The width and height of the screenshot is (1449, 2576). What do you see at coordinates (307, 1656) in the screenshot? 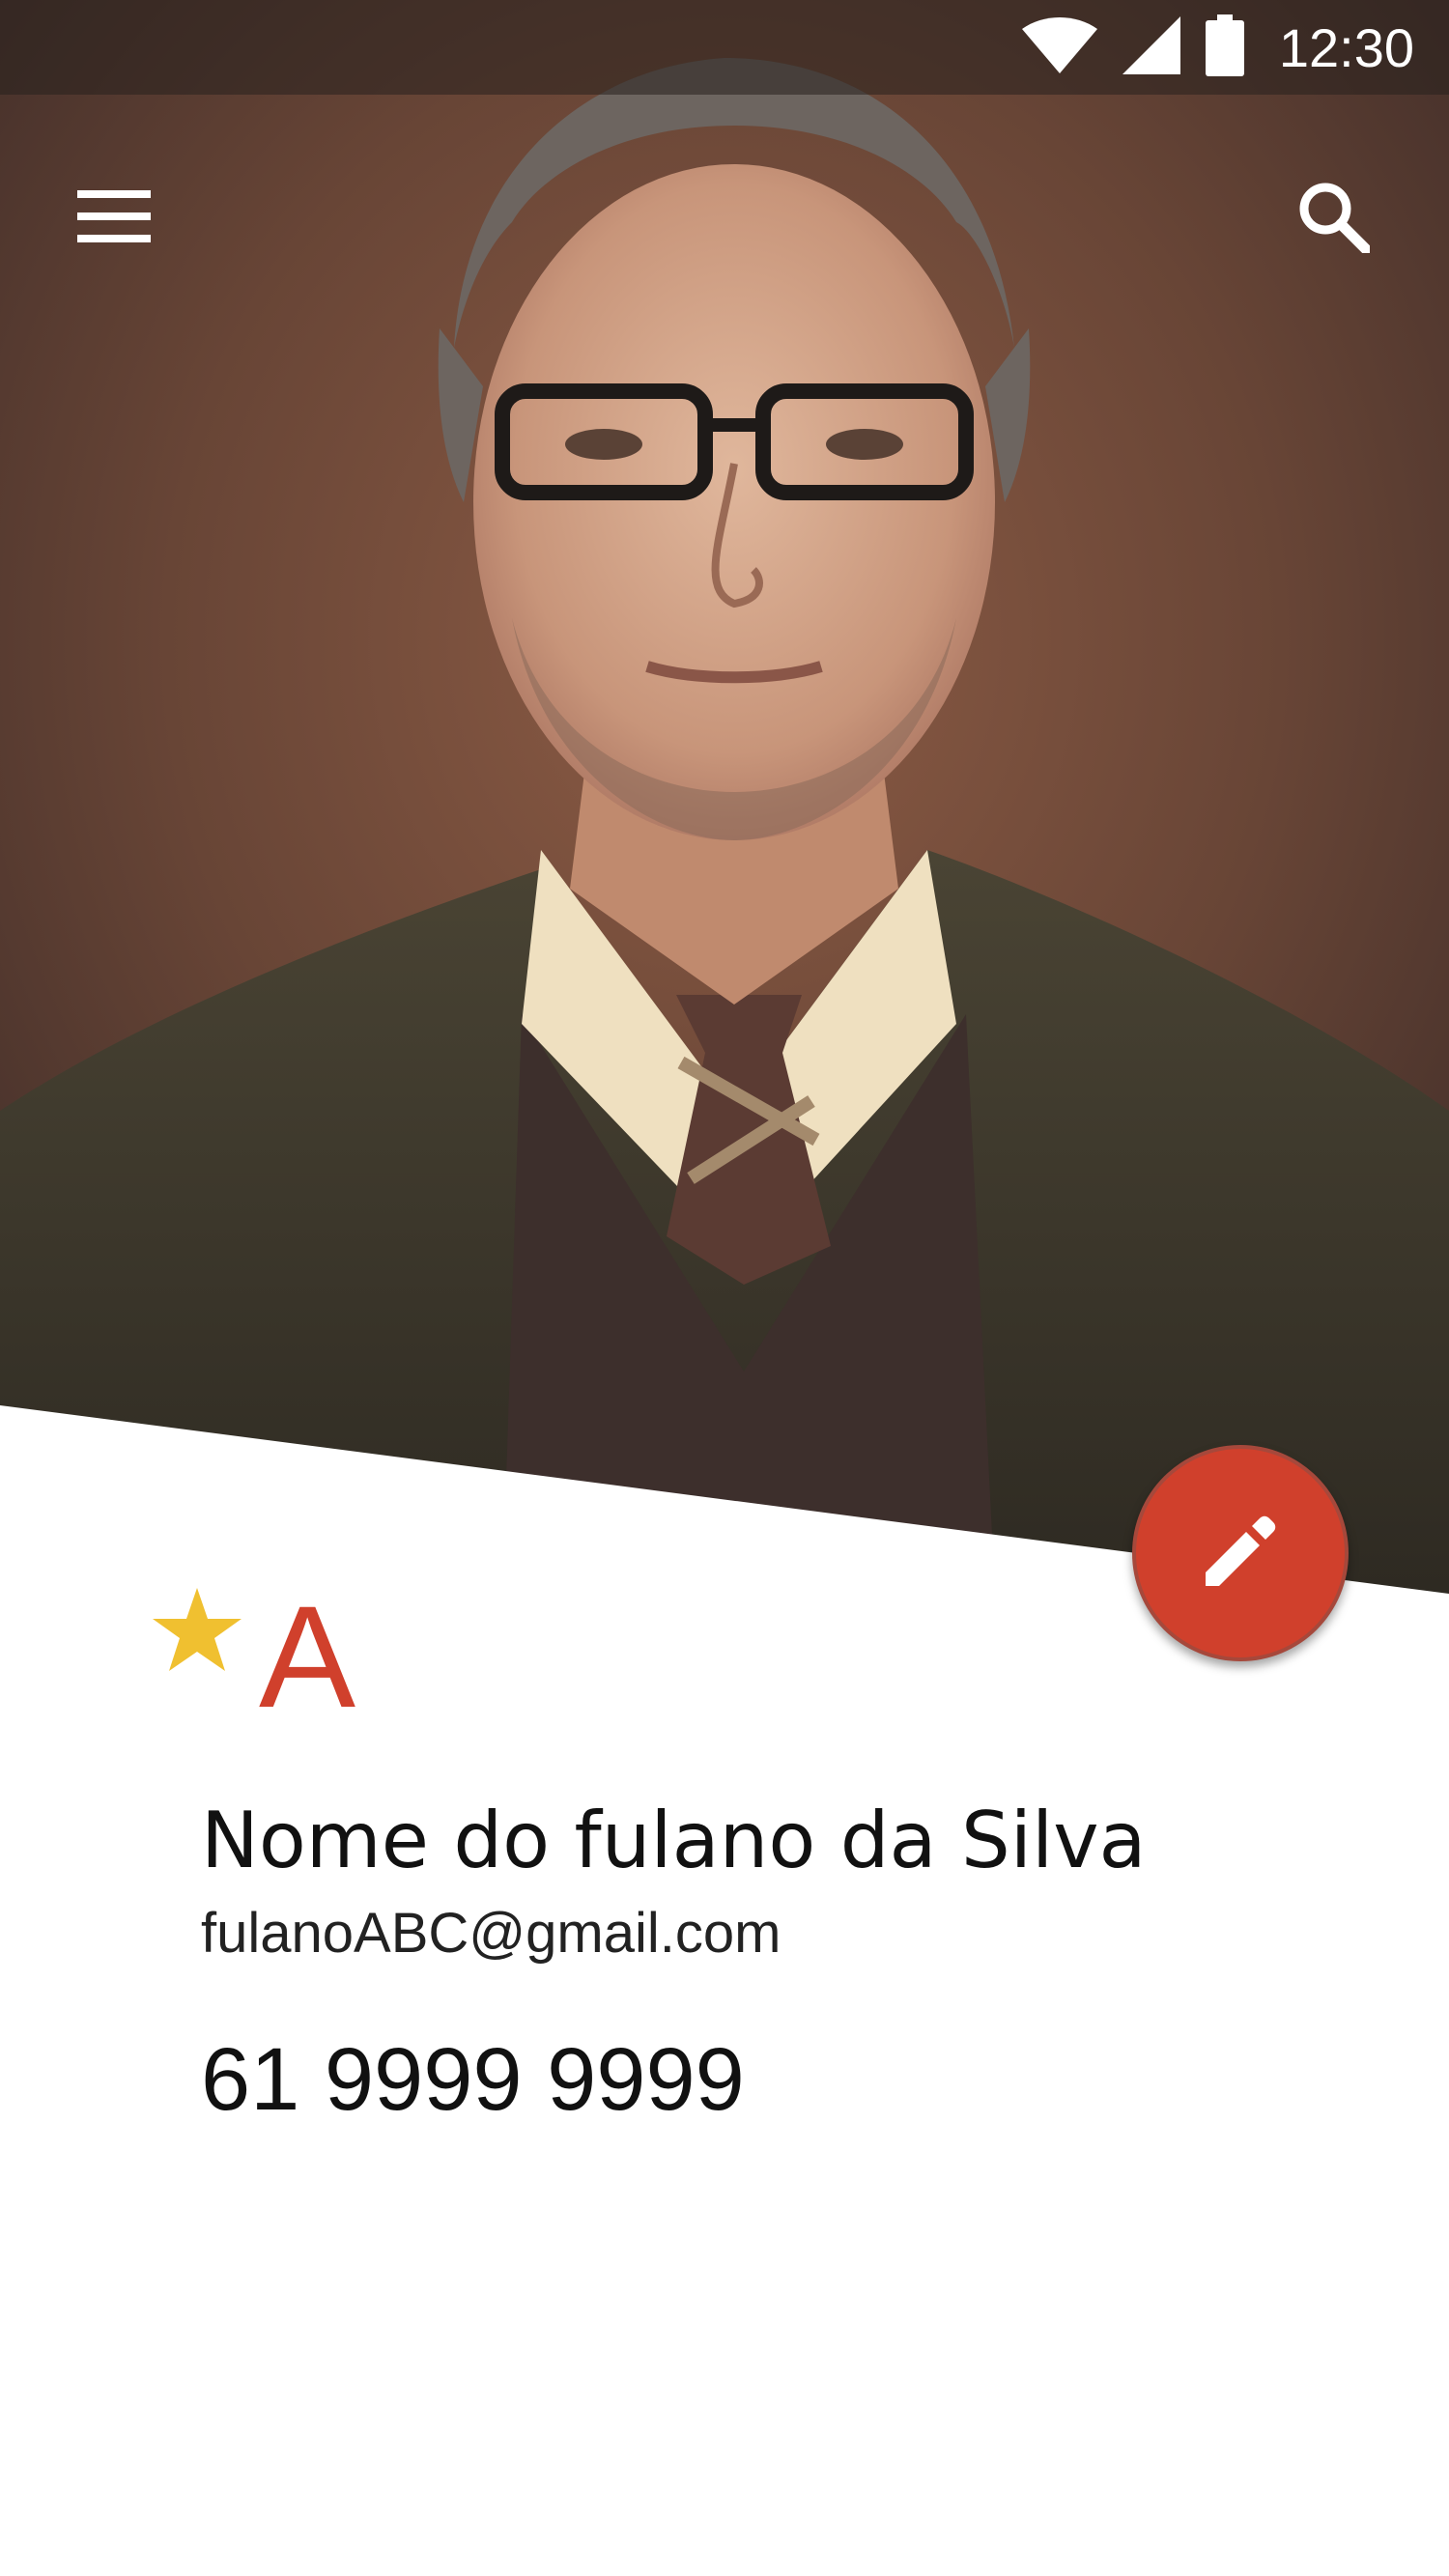
I see `index-letter: A` at bounding box center [307, 1656].